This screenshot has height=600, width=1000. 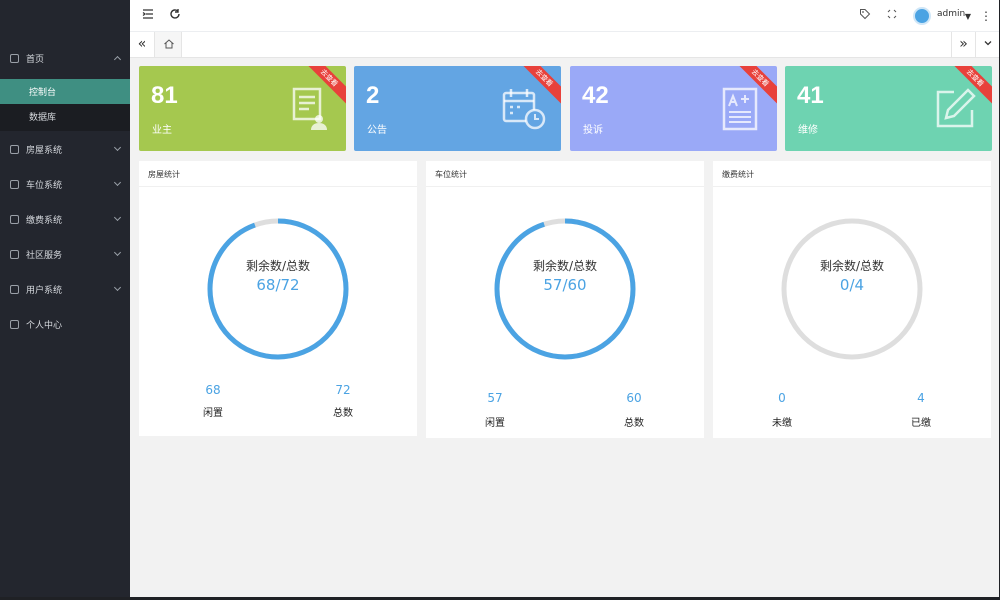 I want to click on stat-value: 41, so click(x=810, y=95).